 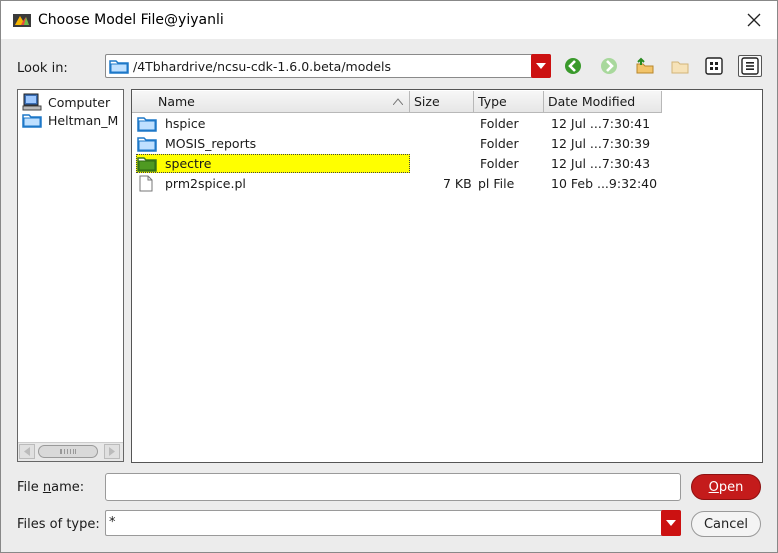 I want to click on forward-button, so click(x=609, y=66).